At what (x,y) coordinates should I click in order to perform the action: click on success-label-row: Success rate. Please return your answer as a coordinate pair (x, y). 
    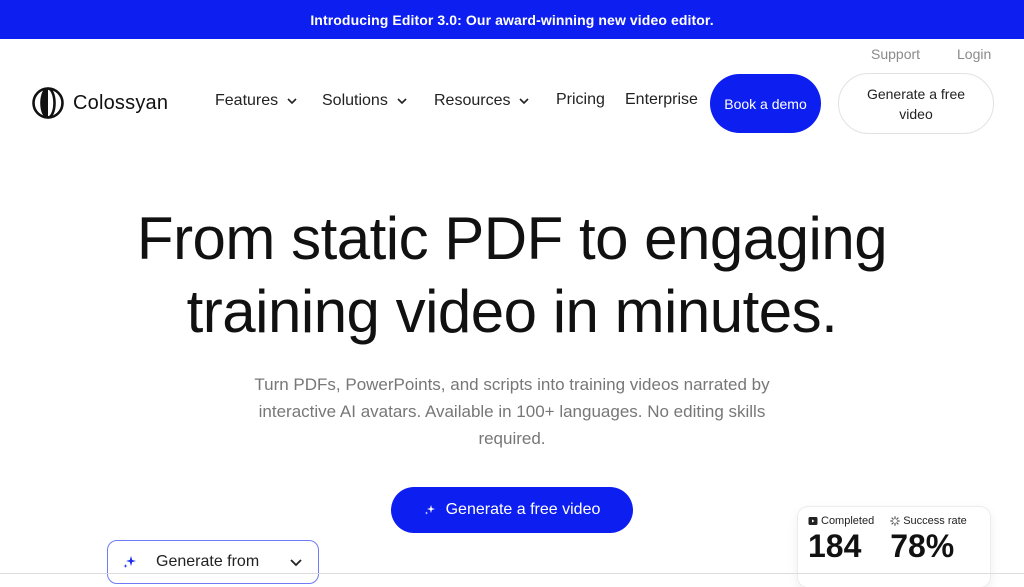
    Looking at the image, I should click on (928, 521).